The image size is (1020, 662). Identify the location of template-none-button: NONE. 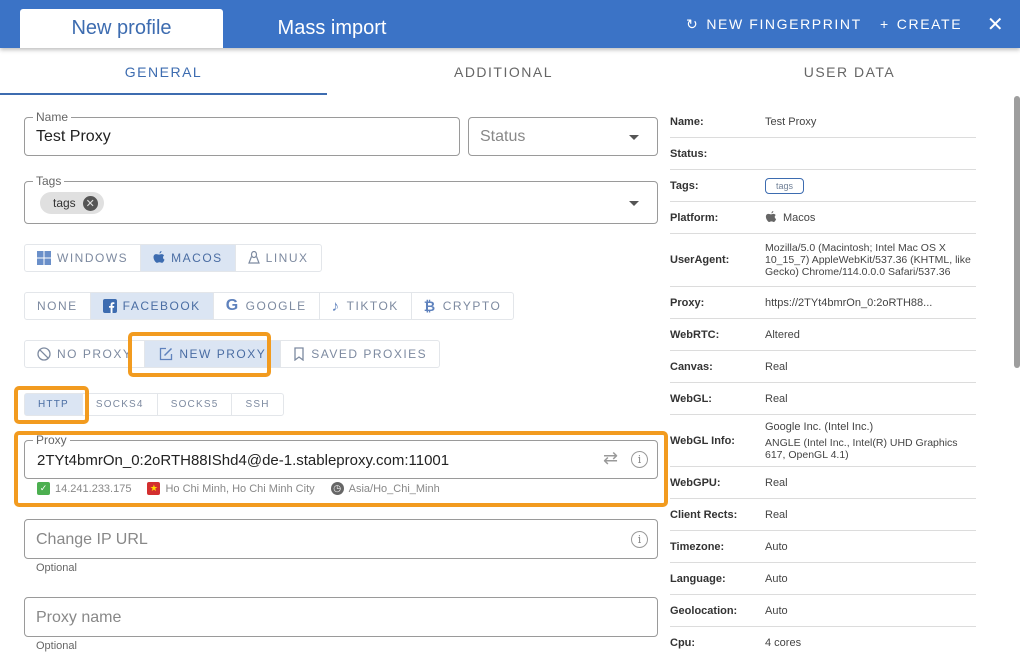
(58, 306).